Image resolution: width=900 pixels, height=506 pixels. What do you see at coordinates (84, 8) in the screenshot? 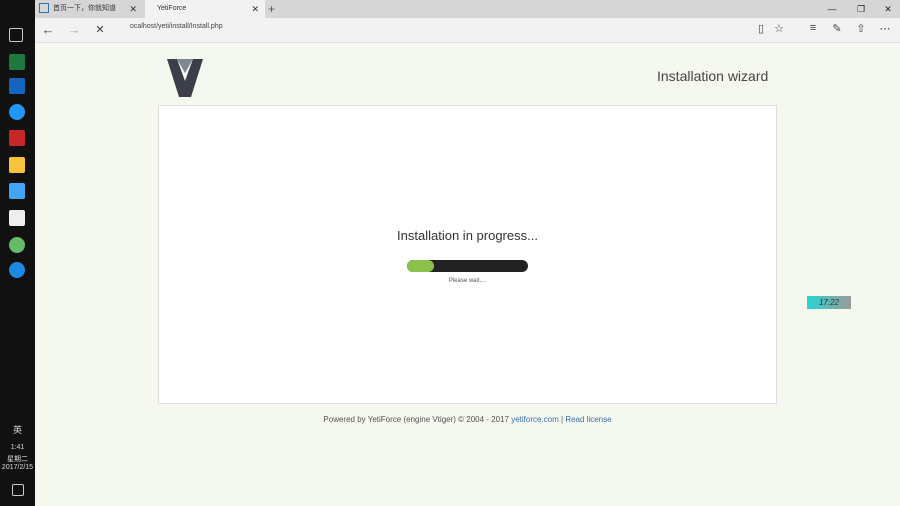
I see `tab-label: 首页一下，你就知道` at bounding box center [84, 8].